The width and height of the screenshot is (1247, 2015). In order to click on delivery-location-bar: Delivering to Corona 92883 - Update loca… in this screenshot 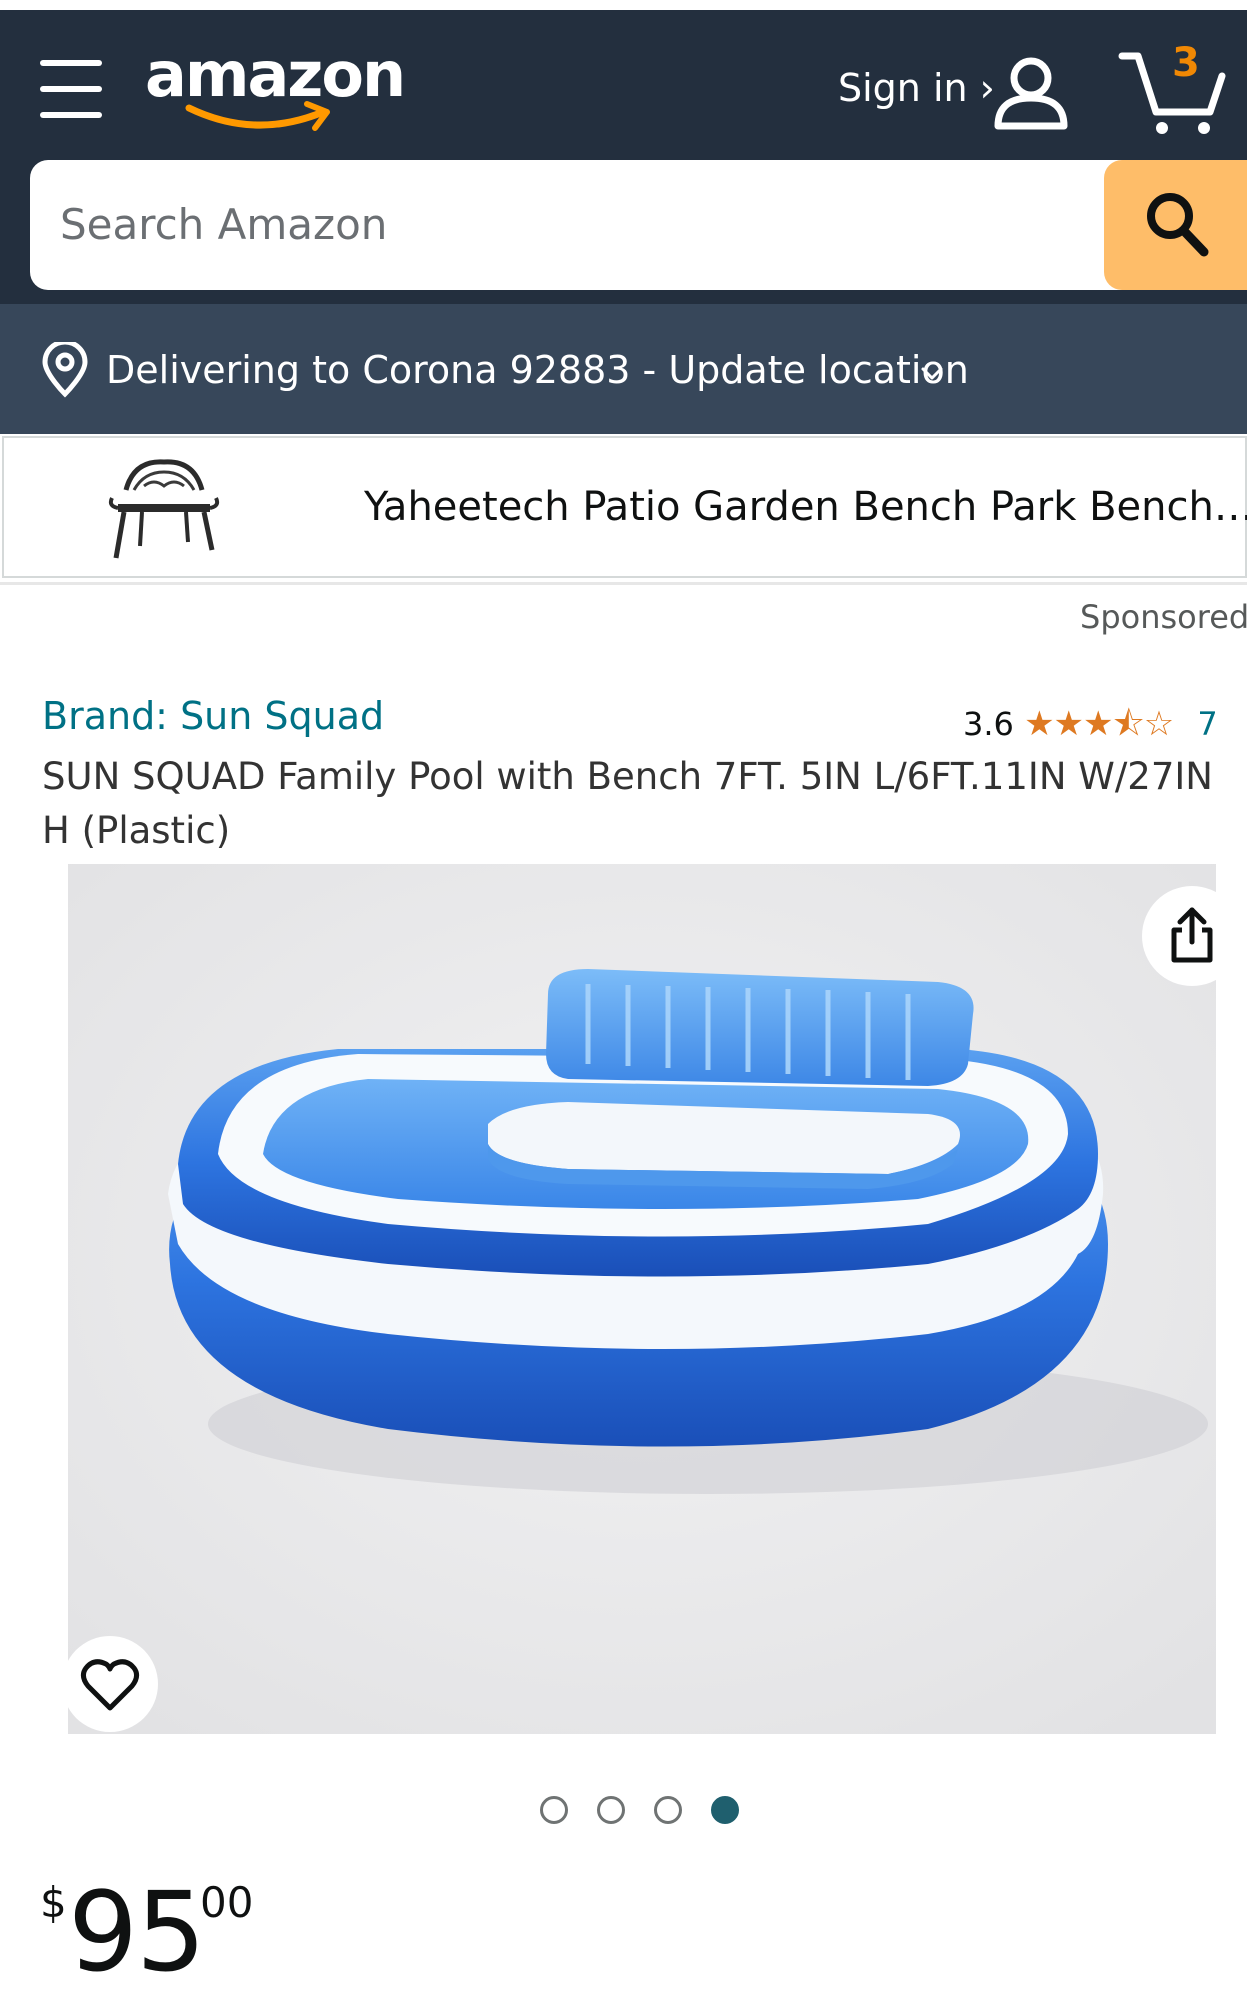, I will do `click(623, 369)`.